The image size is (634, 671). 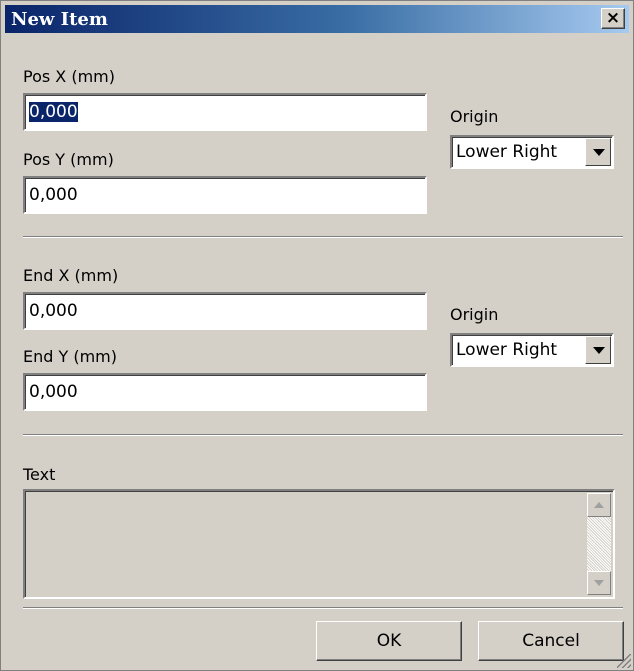 What do you see at coordinates (624, 661) in the screenshot?
I see `resize-grip-icon` at bounding box center [624, 661].